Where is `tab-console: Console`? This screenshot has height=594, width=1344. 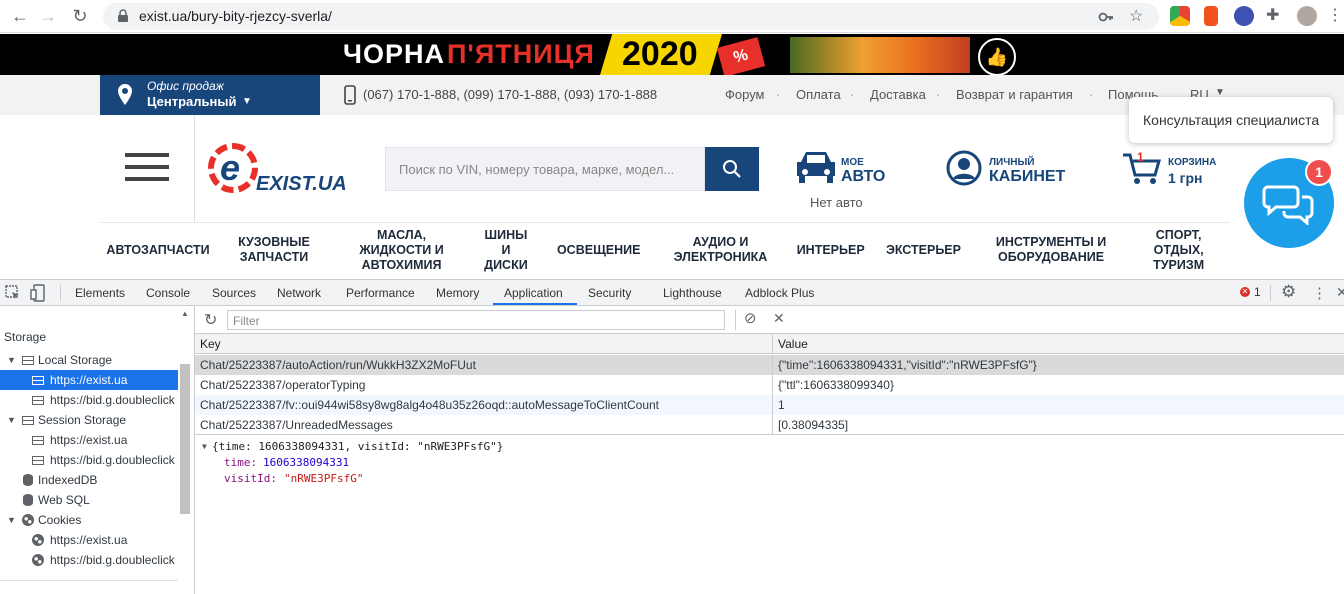
tab-console: Console is located at coordinates (168, 293).